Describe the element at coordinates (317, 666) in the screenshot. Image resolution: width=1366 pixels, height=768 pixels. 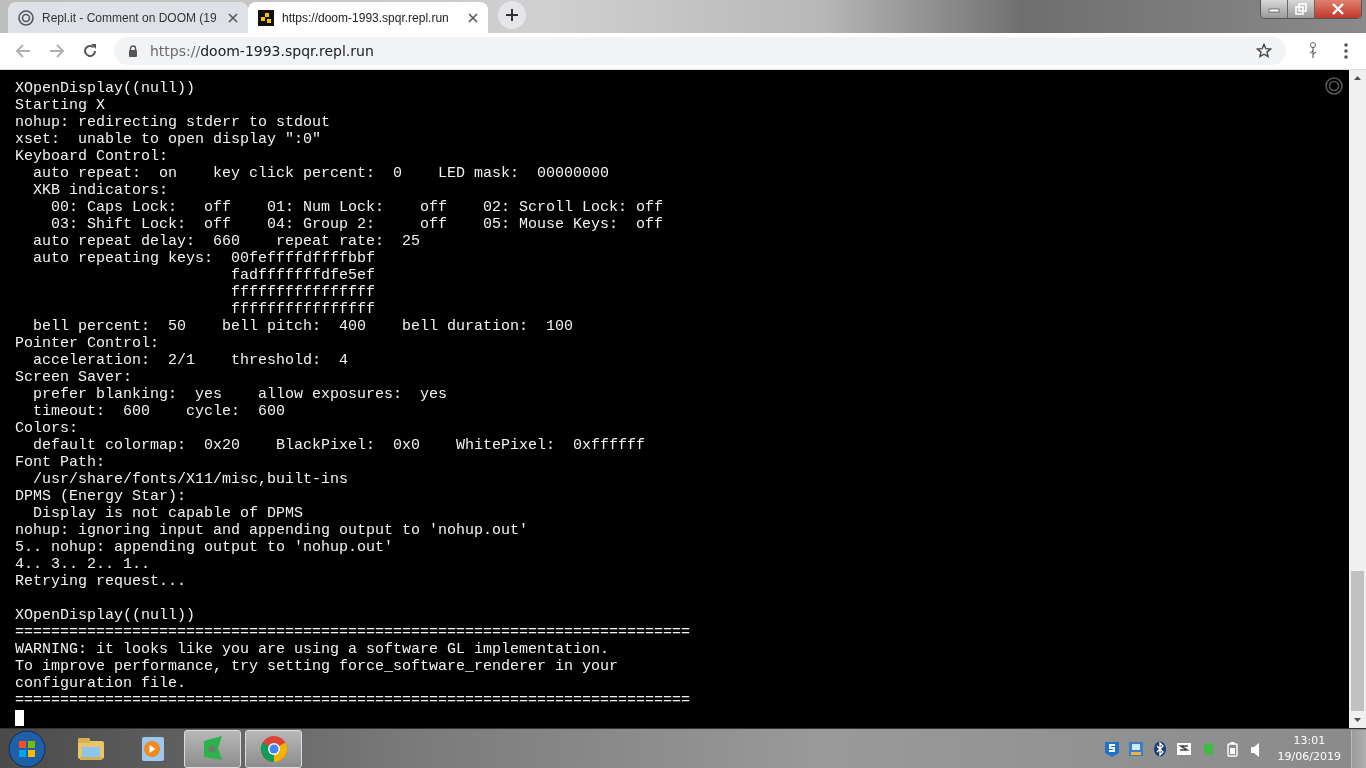
I see `terminal-line: To improve performance, try setting force_software_renderer in your` at that location.